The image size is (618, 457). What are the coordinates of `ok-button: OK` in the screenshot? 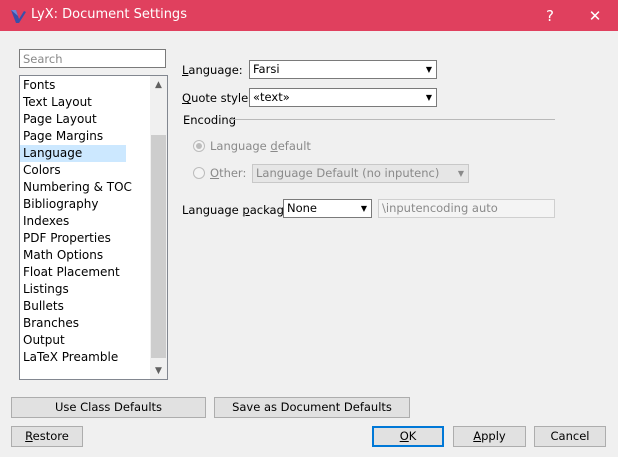 It's located at (408, 436).